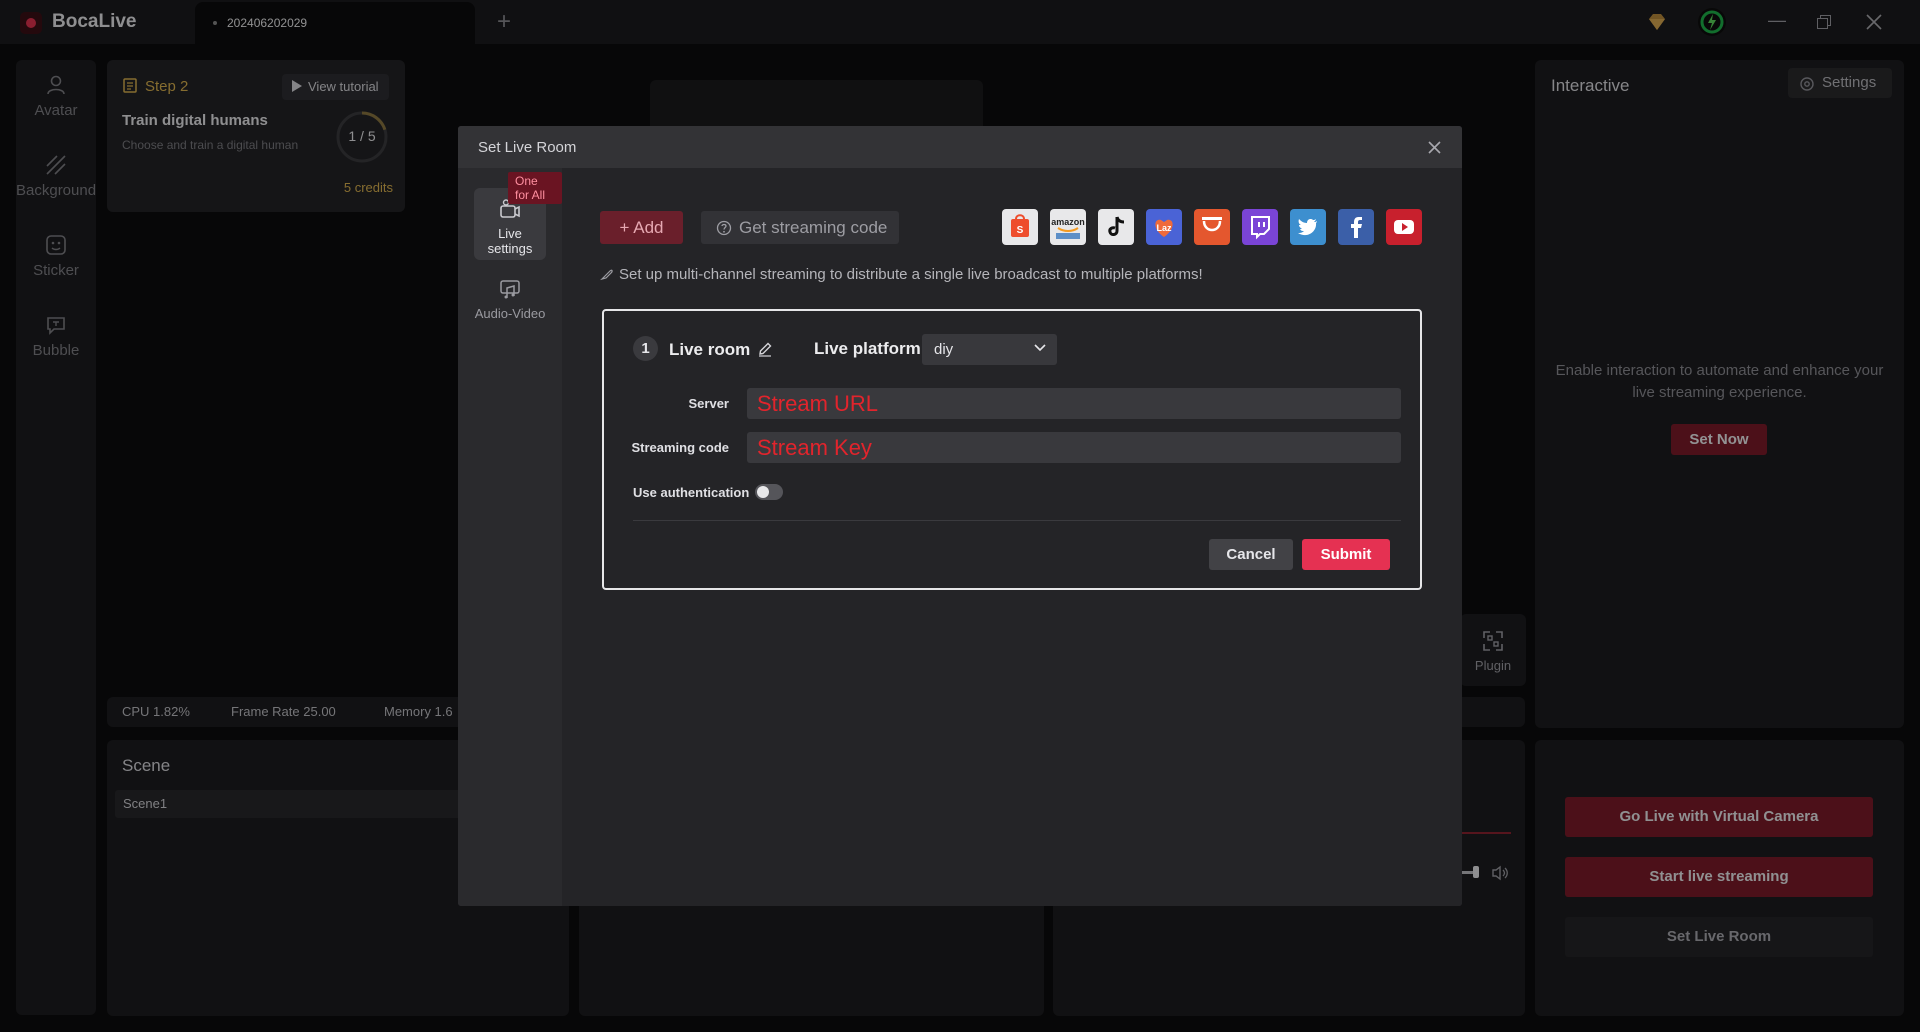 Image resolution: width=1920 pixels, height=1032 pixels. What do you see at coordinates (1434, 147) in the screenshot?
I see `close-icon` at bounding box center [1434, 147].